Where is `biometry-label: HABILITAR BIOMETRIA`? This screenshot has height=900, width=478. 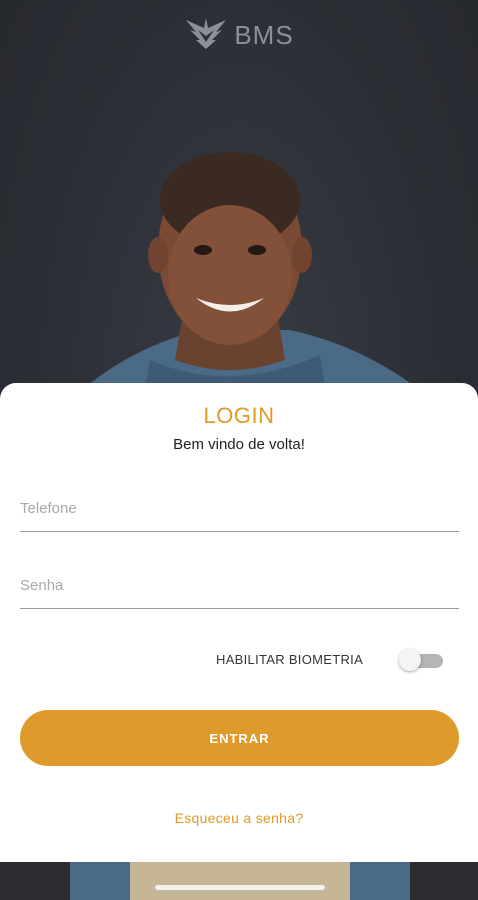 biometry-label: HABILITAR BIOMETRIA is located at coordinates (290, 659).